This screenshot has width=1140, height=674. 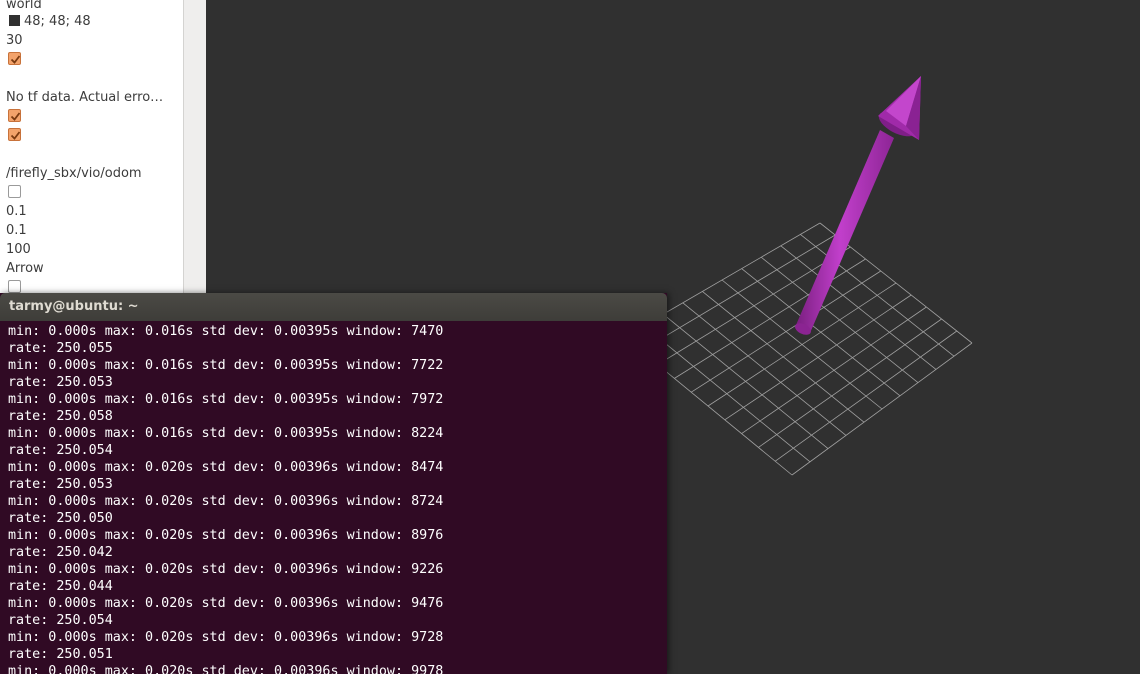 I want to click on position-tolerance-value: 0.1, so click(x=93, y=211).